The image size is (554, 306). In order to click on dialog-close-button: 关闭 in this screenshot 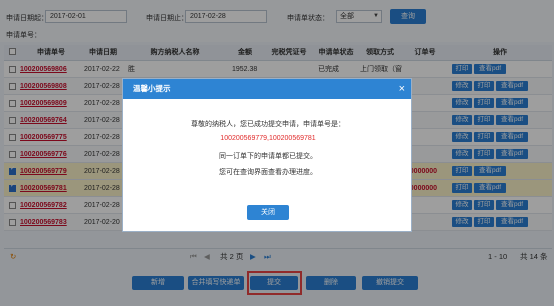, I will do `click(268, 212)`.